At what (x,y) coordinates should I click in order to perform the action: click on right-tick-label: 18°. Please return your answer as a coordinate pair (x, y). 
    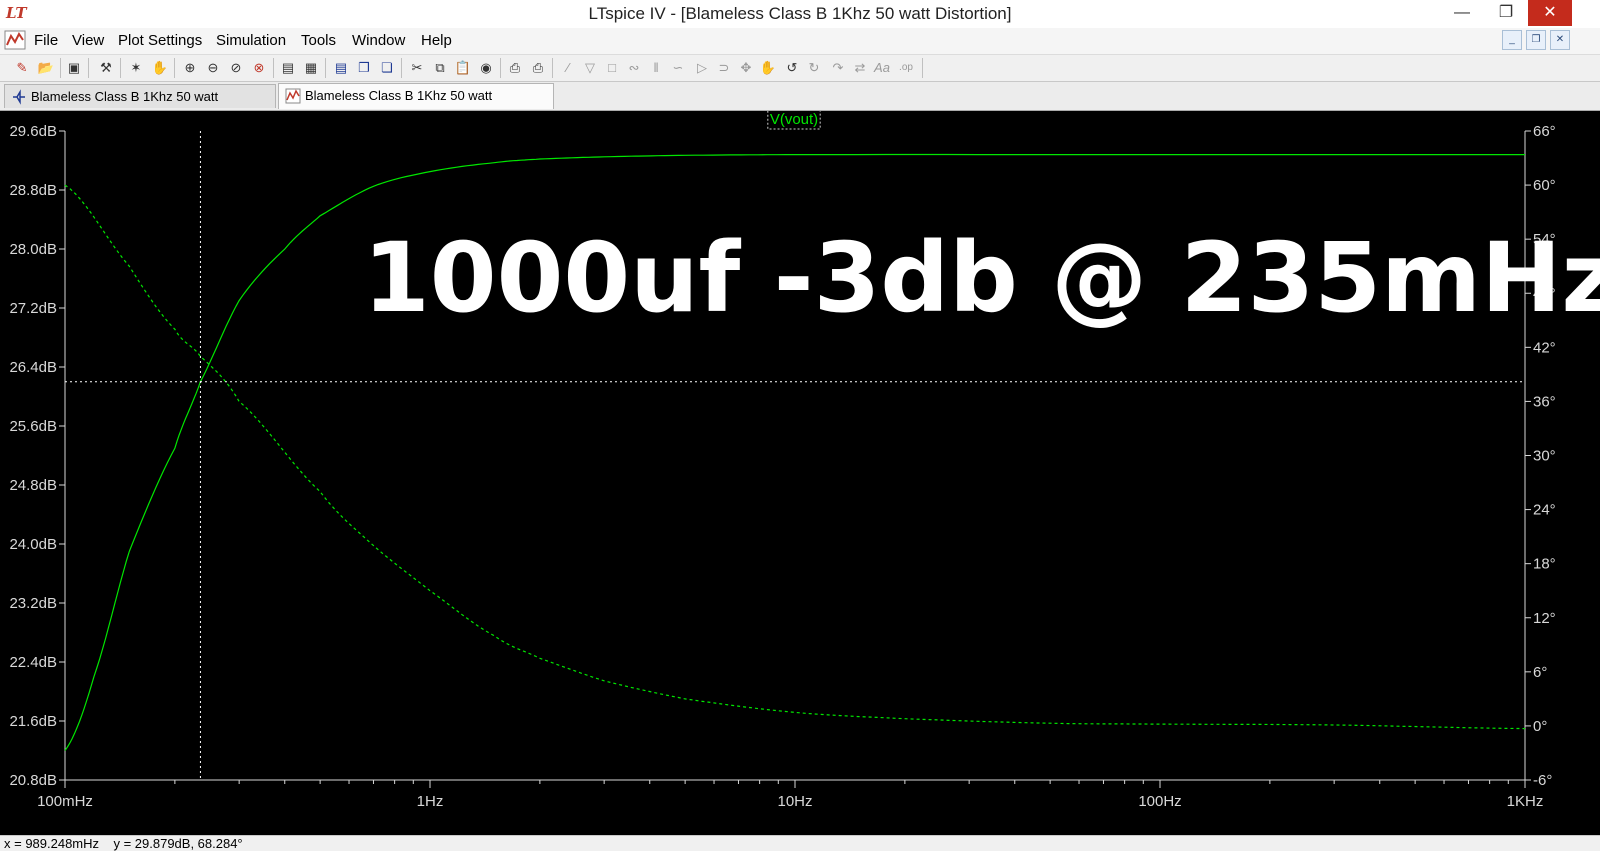
    Looking at the image, I should click on (1544, 564).